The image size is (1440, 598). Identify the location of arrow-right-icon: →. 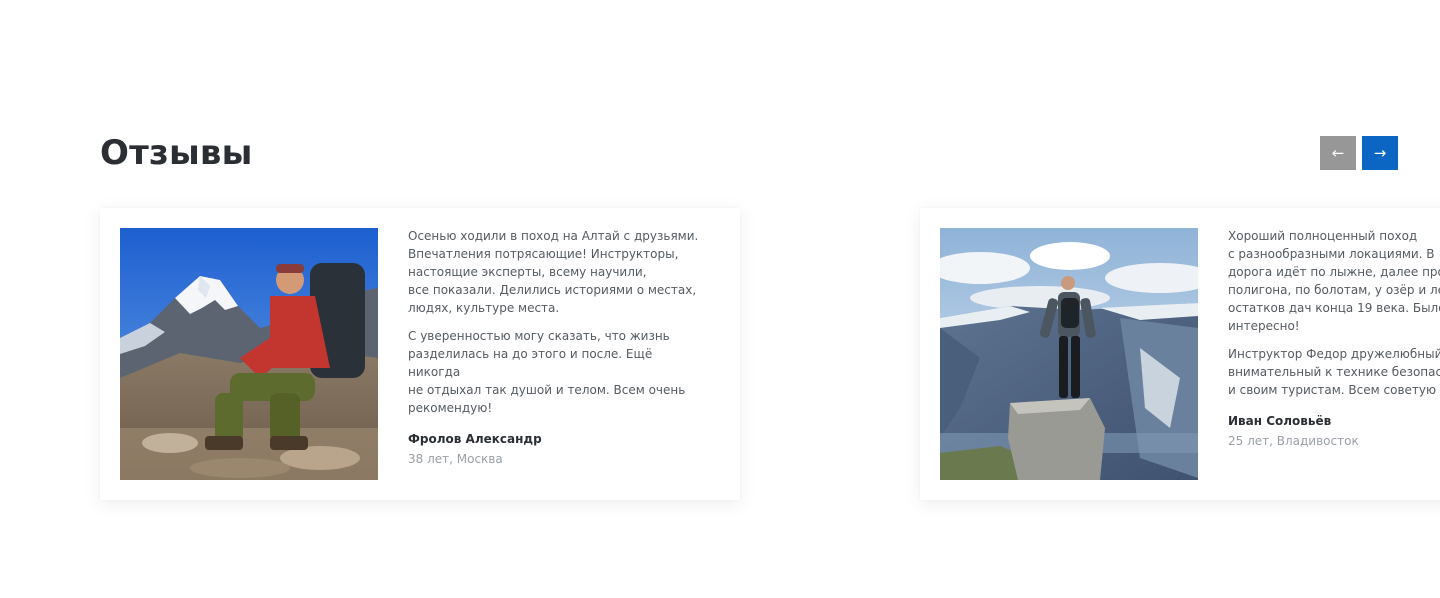
(1380, 153).